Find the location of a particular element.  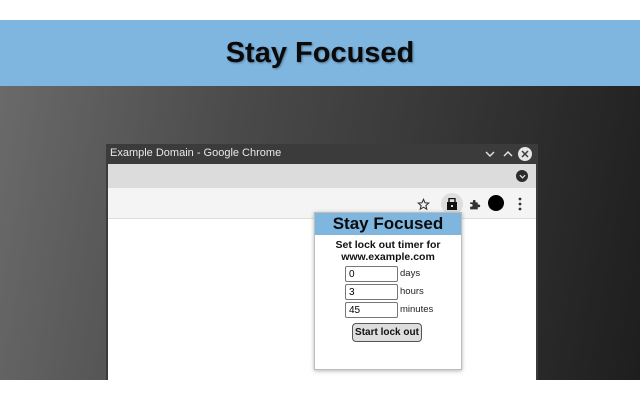

tab-strip is located at coordinates (322, 176).